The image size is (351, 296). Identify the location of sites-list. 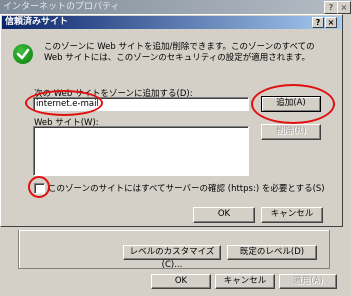
(141, 151).